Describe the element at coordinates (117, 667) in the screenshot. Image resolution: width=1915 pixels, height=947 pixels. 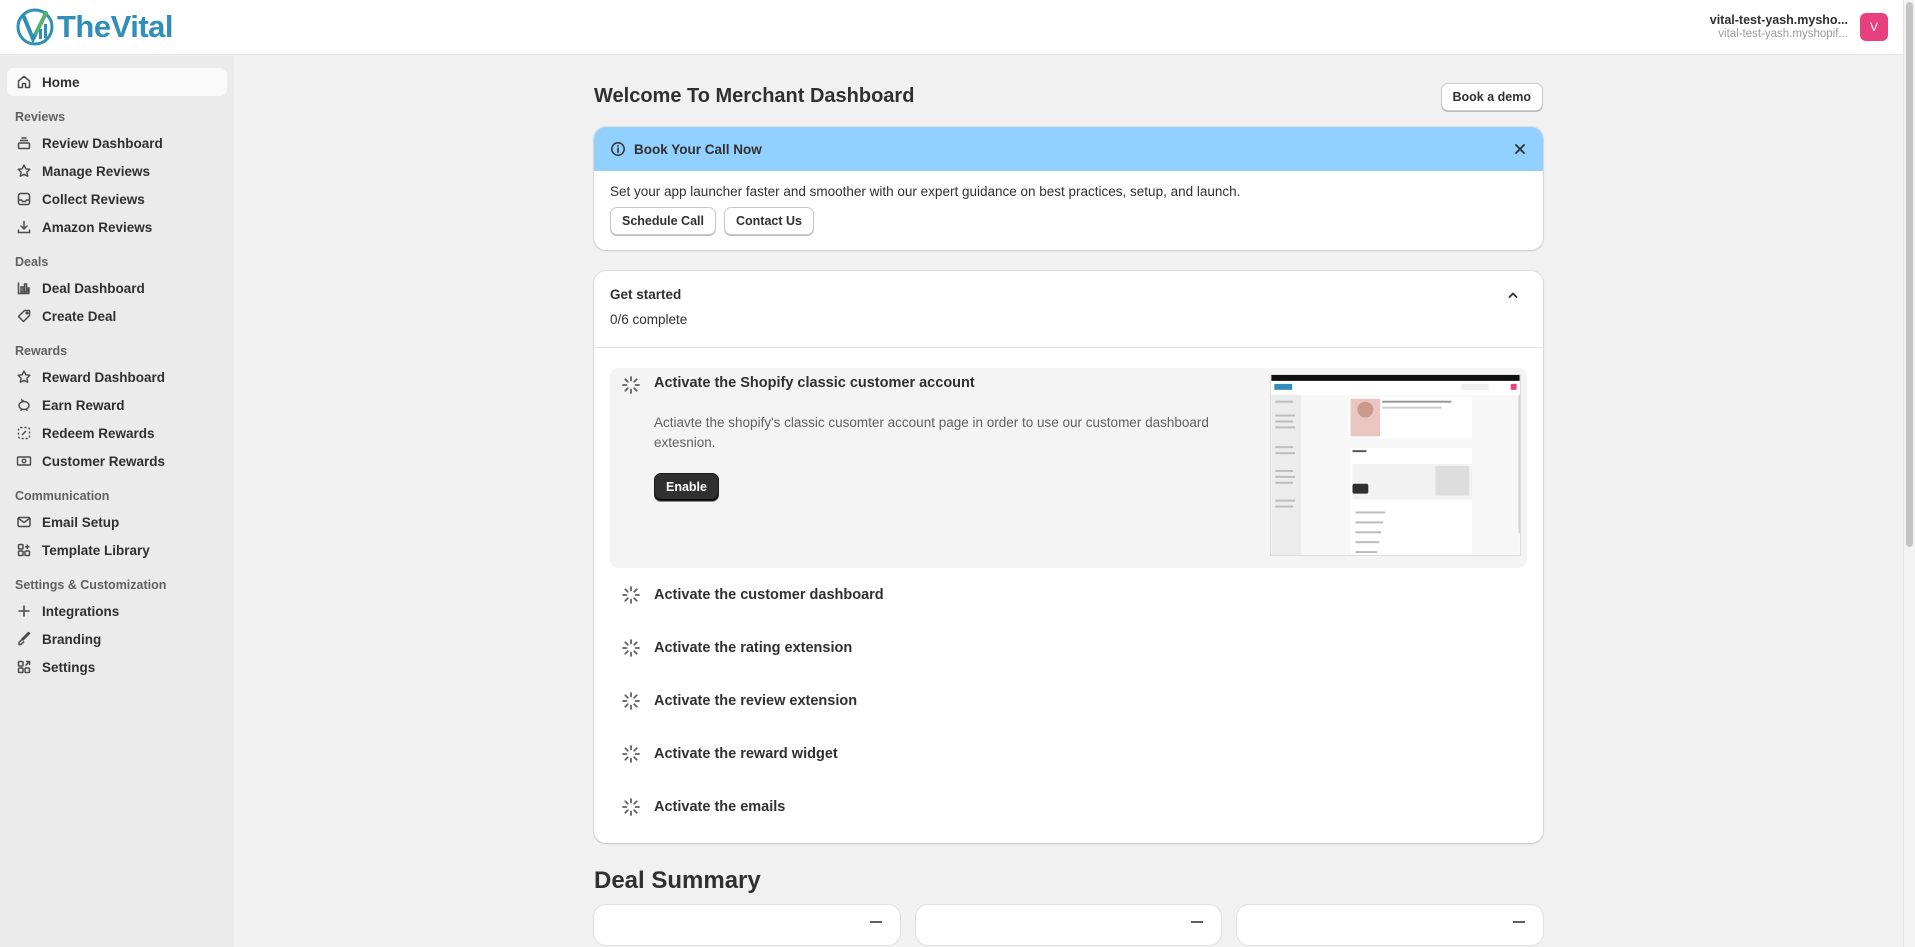
I see `sidebar-item-settings: Settings` at that location.